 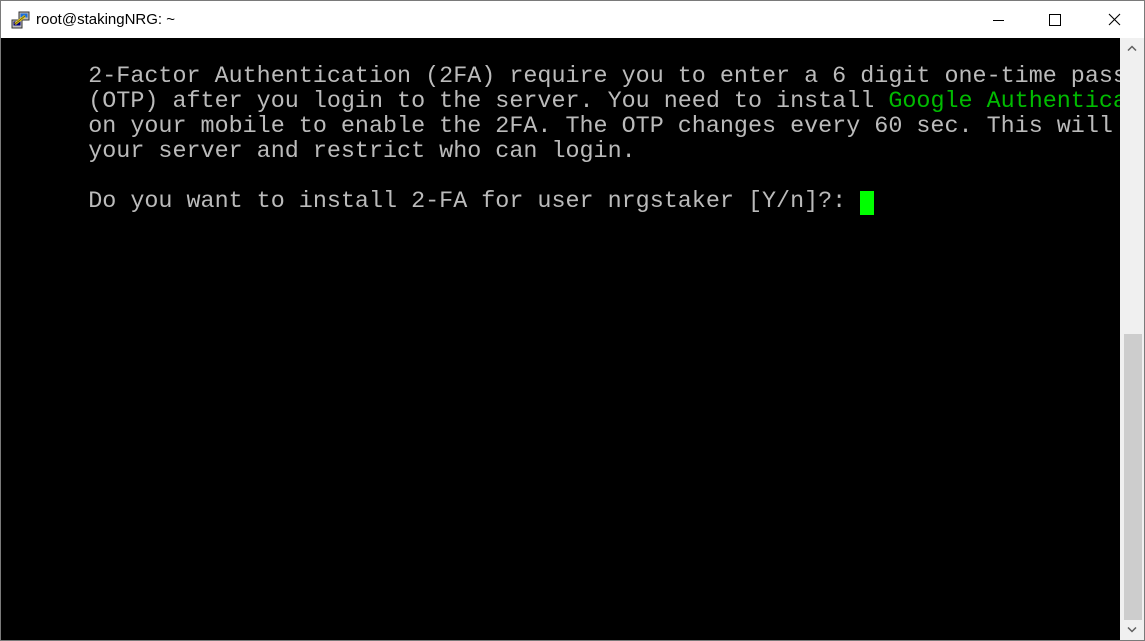 I want to click on chevron-down-icon, so click(x=1132, y=630).